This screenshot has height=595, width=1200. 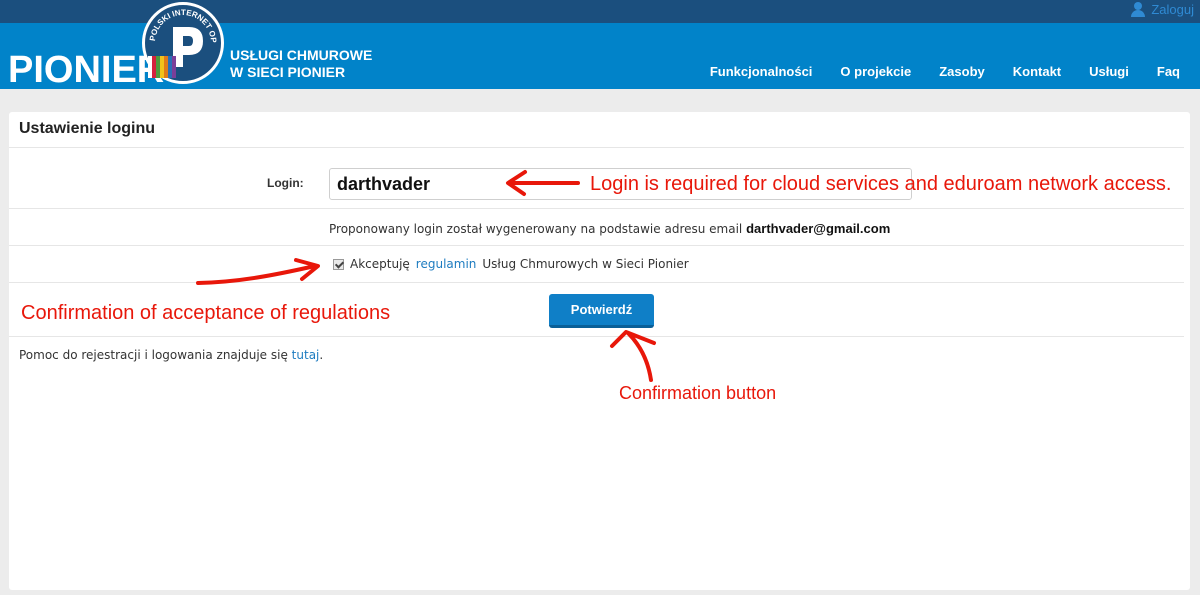 What do you see at coordinates (1138, 9) in the screenshot?
I see `user-icon` at bounding box center [1138, 9].